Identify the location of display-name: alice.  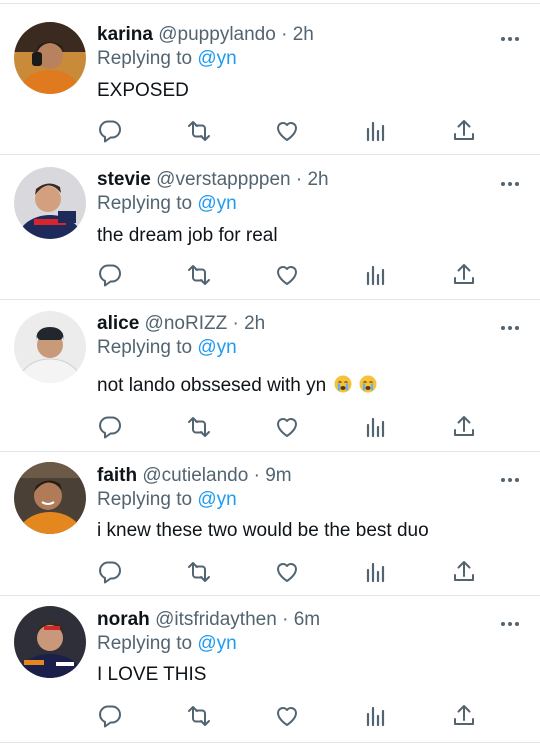
(118, 323).